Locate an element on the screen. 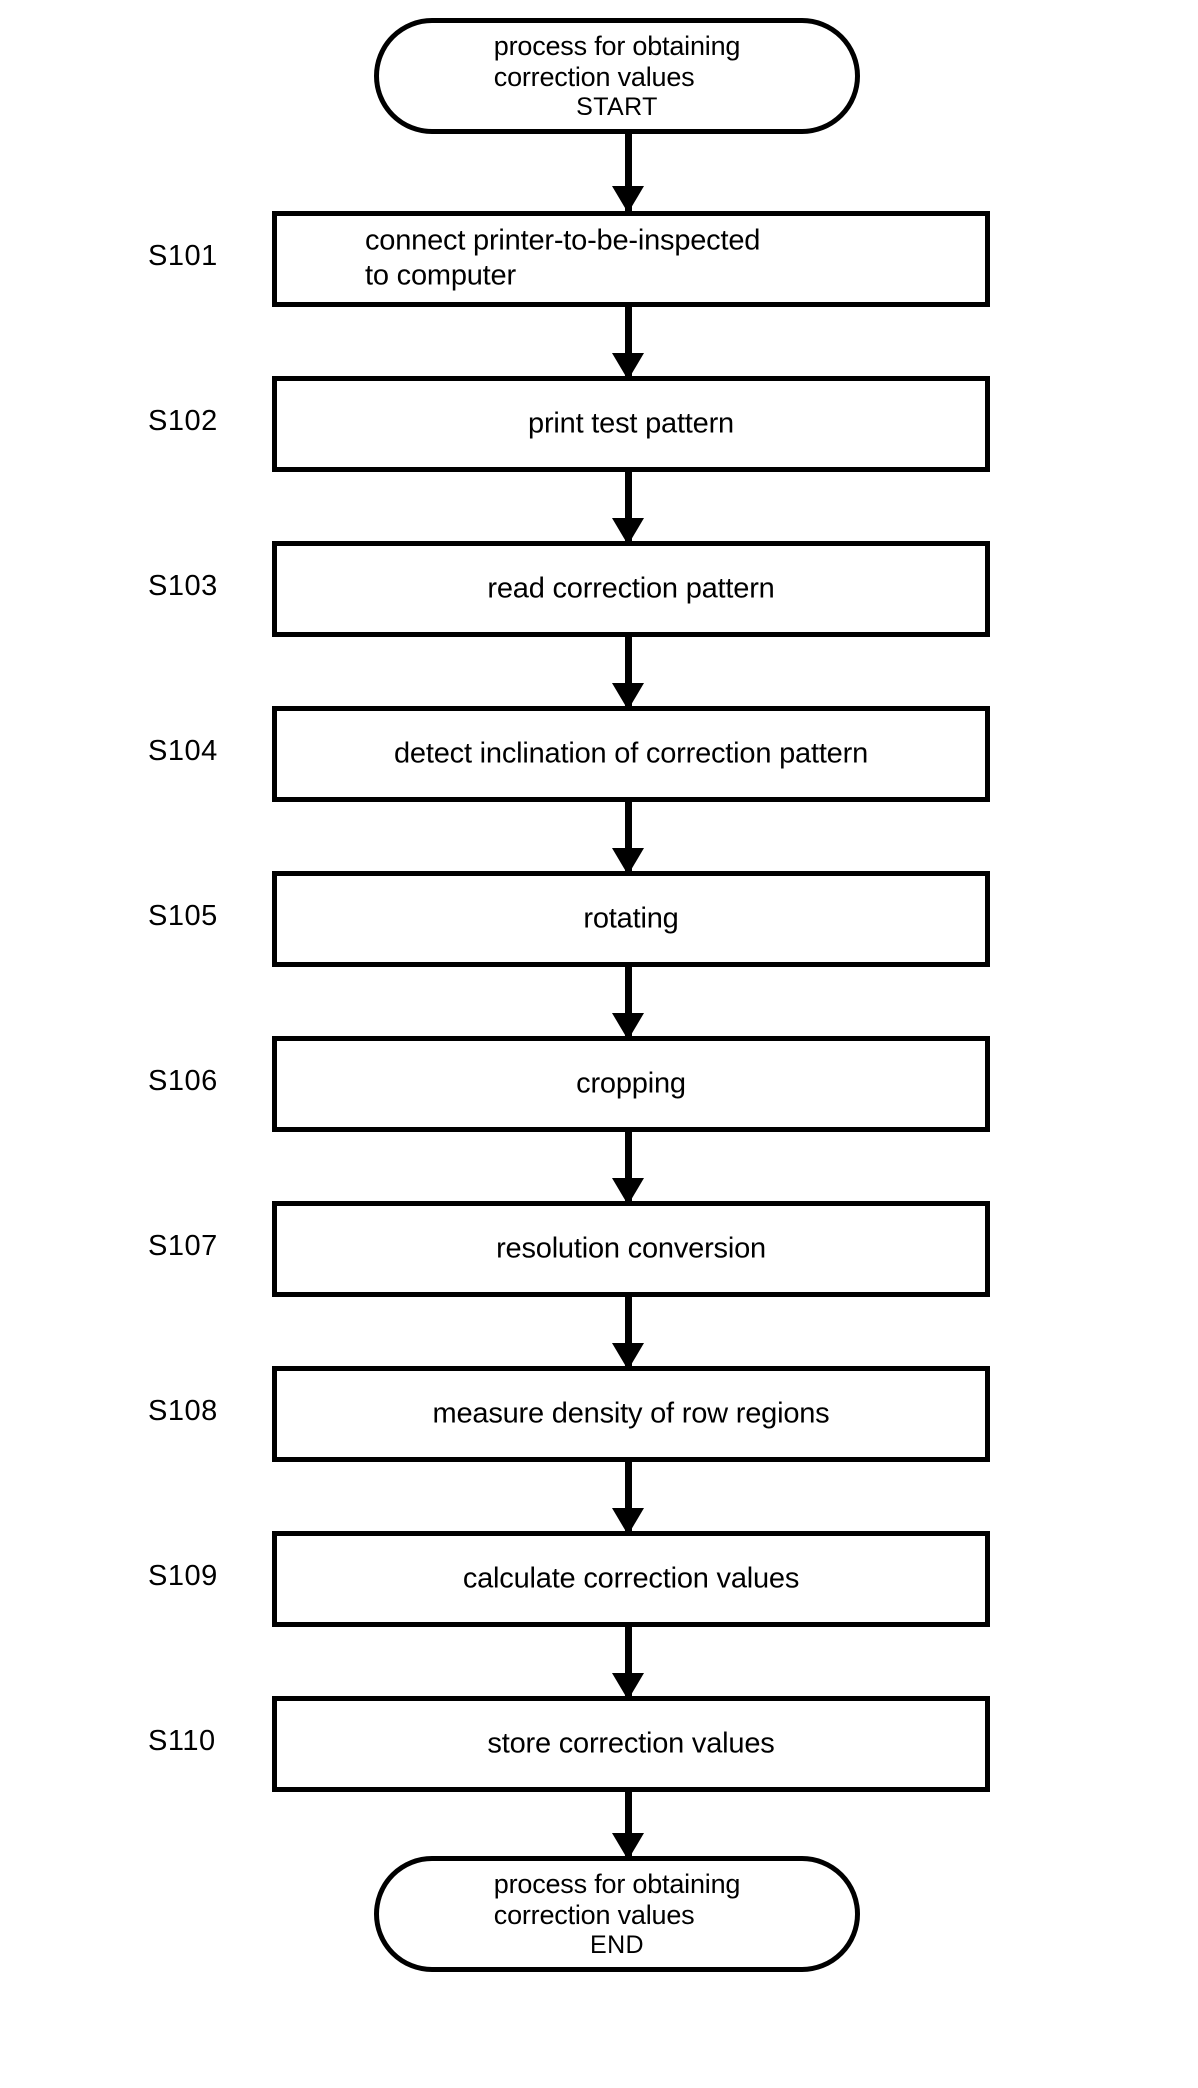  start-node-line-1: process for obtaining is located at coordinates (617, 45).